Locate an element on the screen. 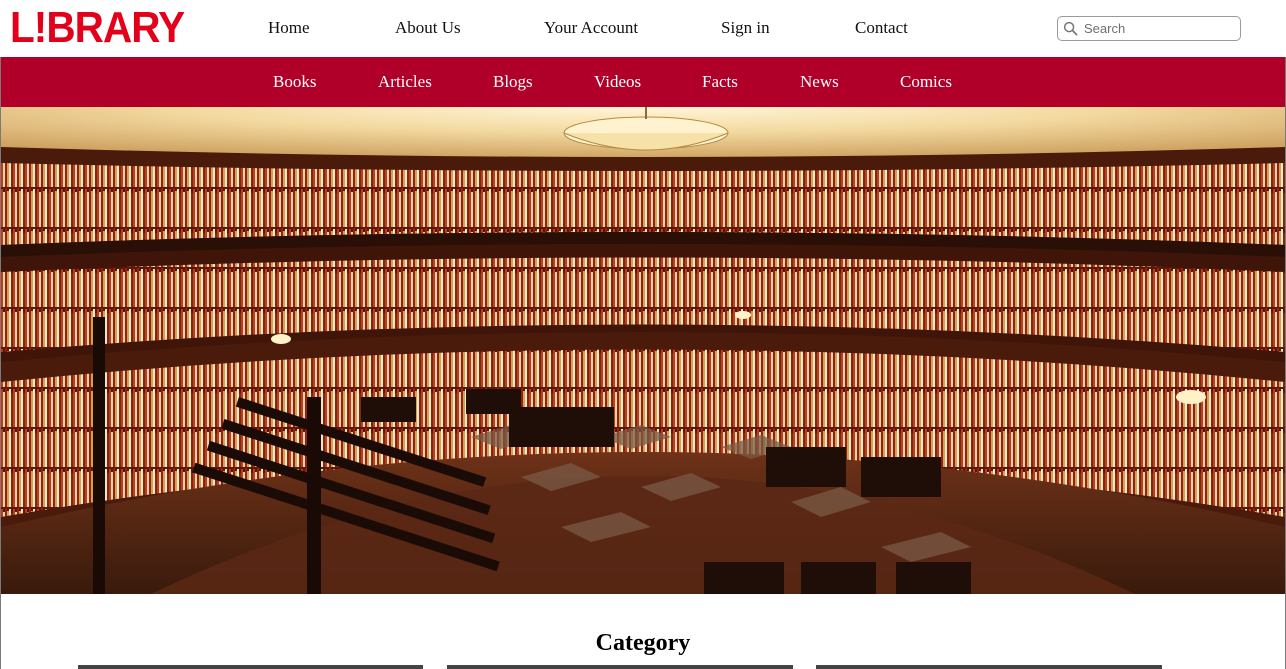 The width and height of the screenshot is (1286, 669). category-news-link: News is located at coordinates (819, 82).